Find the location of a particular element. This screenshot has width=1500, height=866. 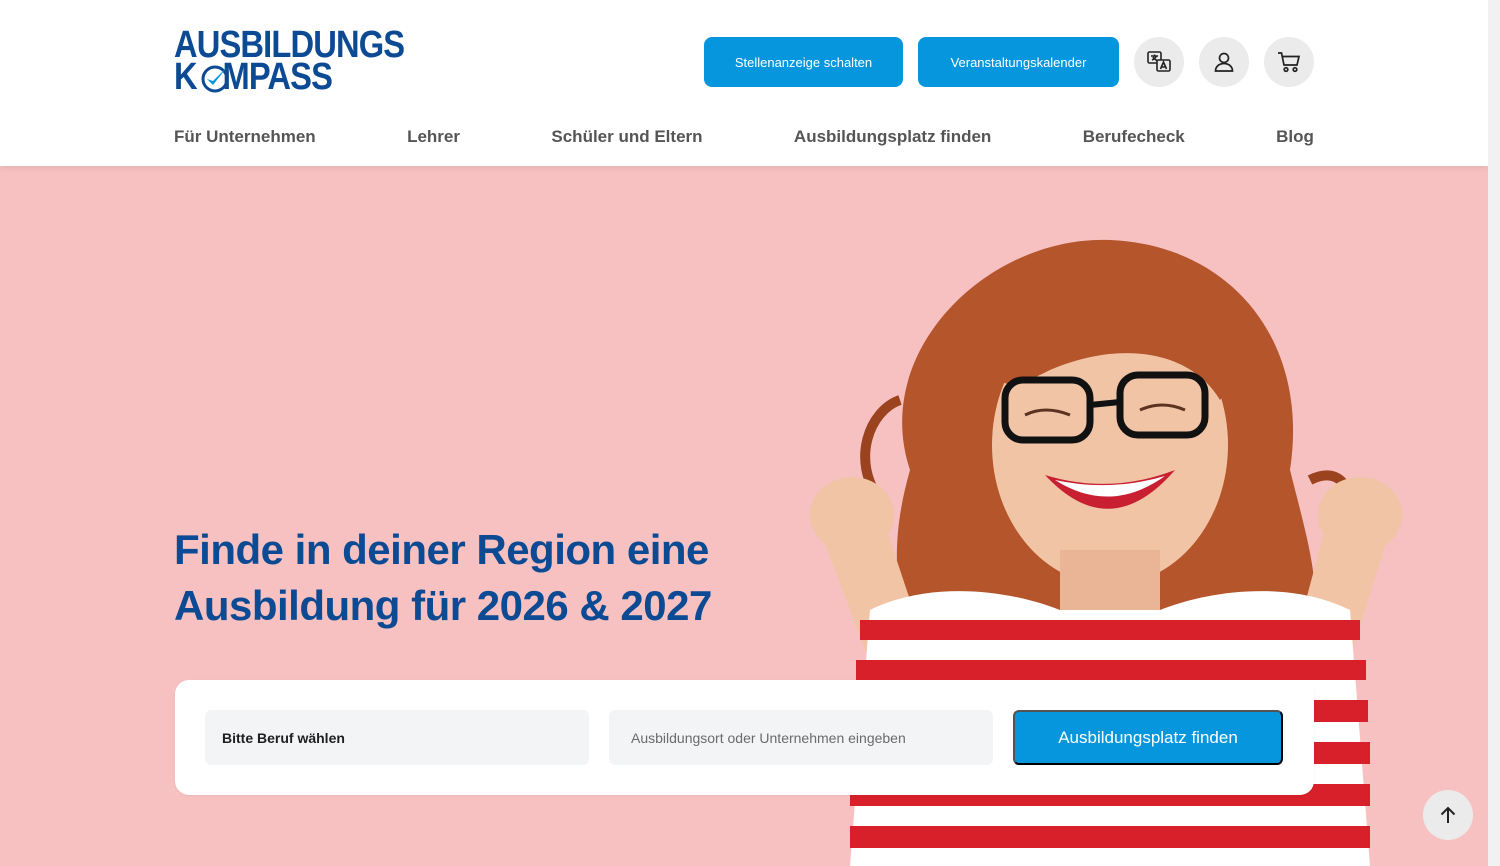

language-button is located at coordinates (1159, 62).